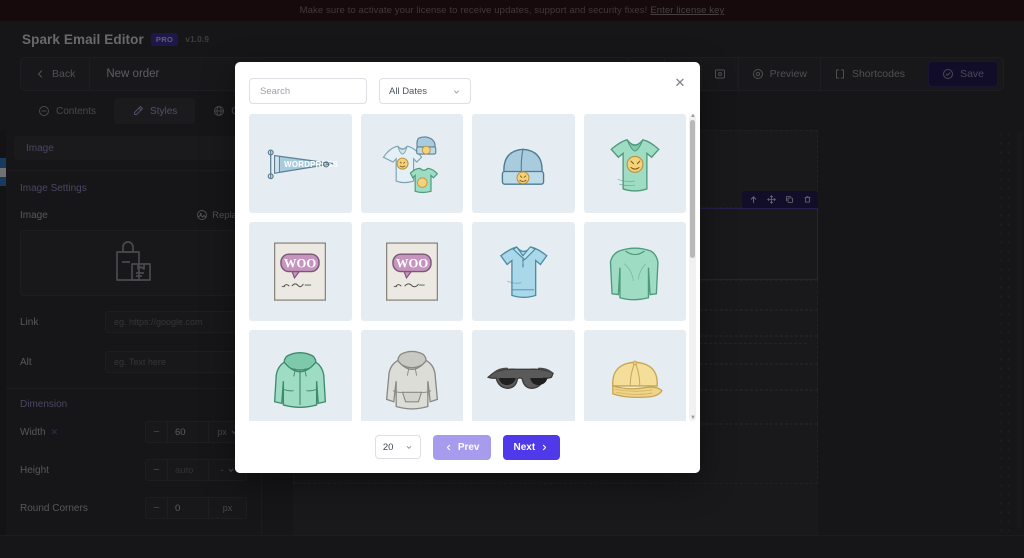  Describe the element at coordinates (523, 375) in the screenshot. I see `media-item-sunglasses` at that location.